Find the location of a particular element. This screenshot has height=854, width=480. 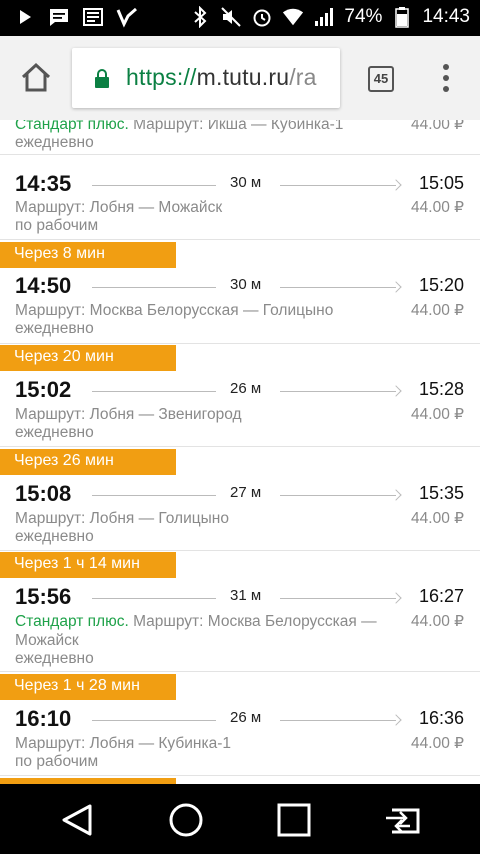

arrival-time: 15:05 is located at coordinates (441, 183).